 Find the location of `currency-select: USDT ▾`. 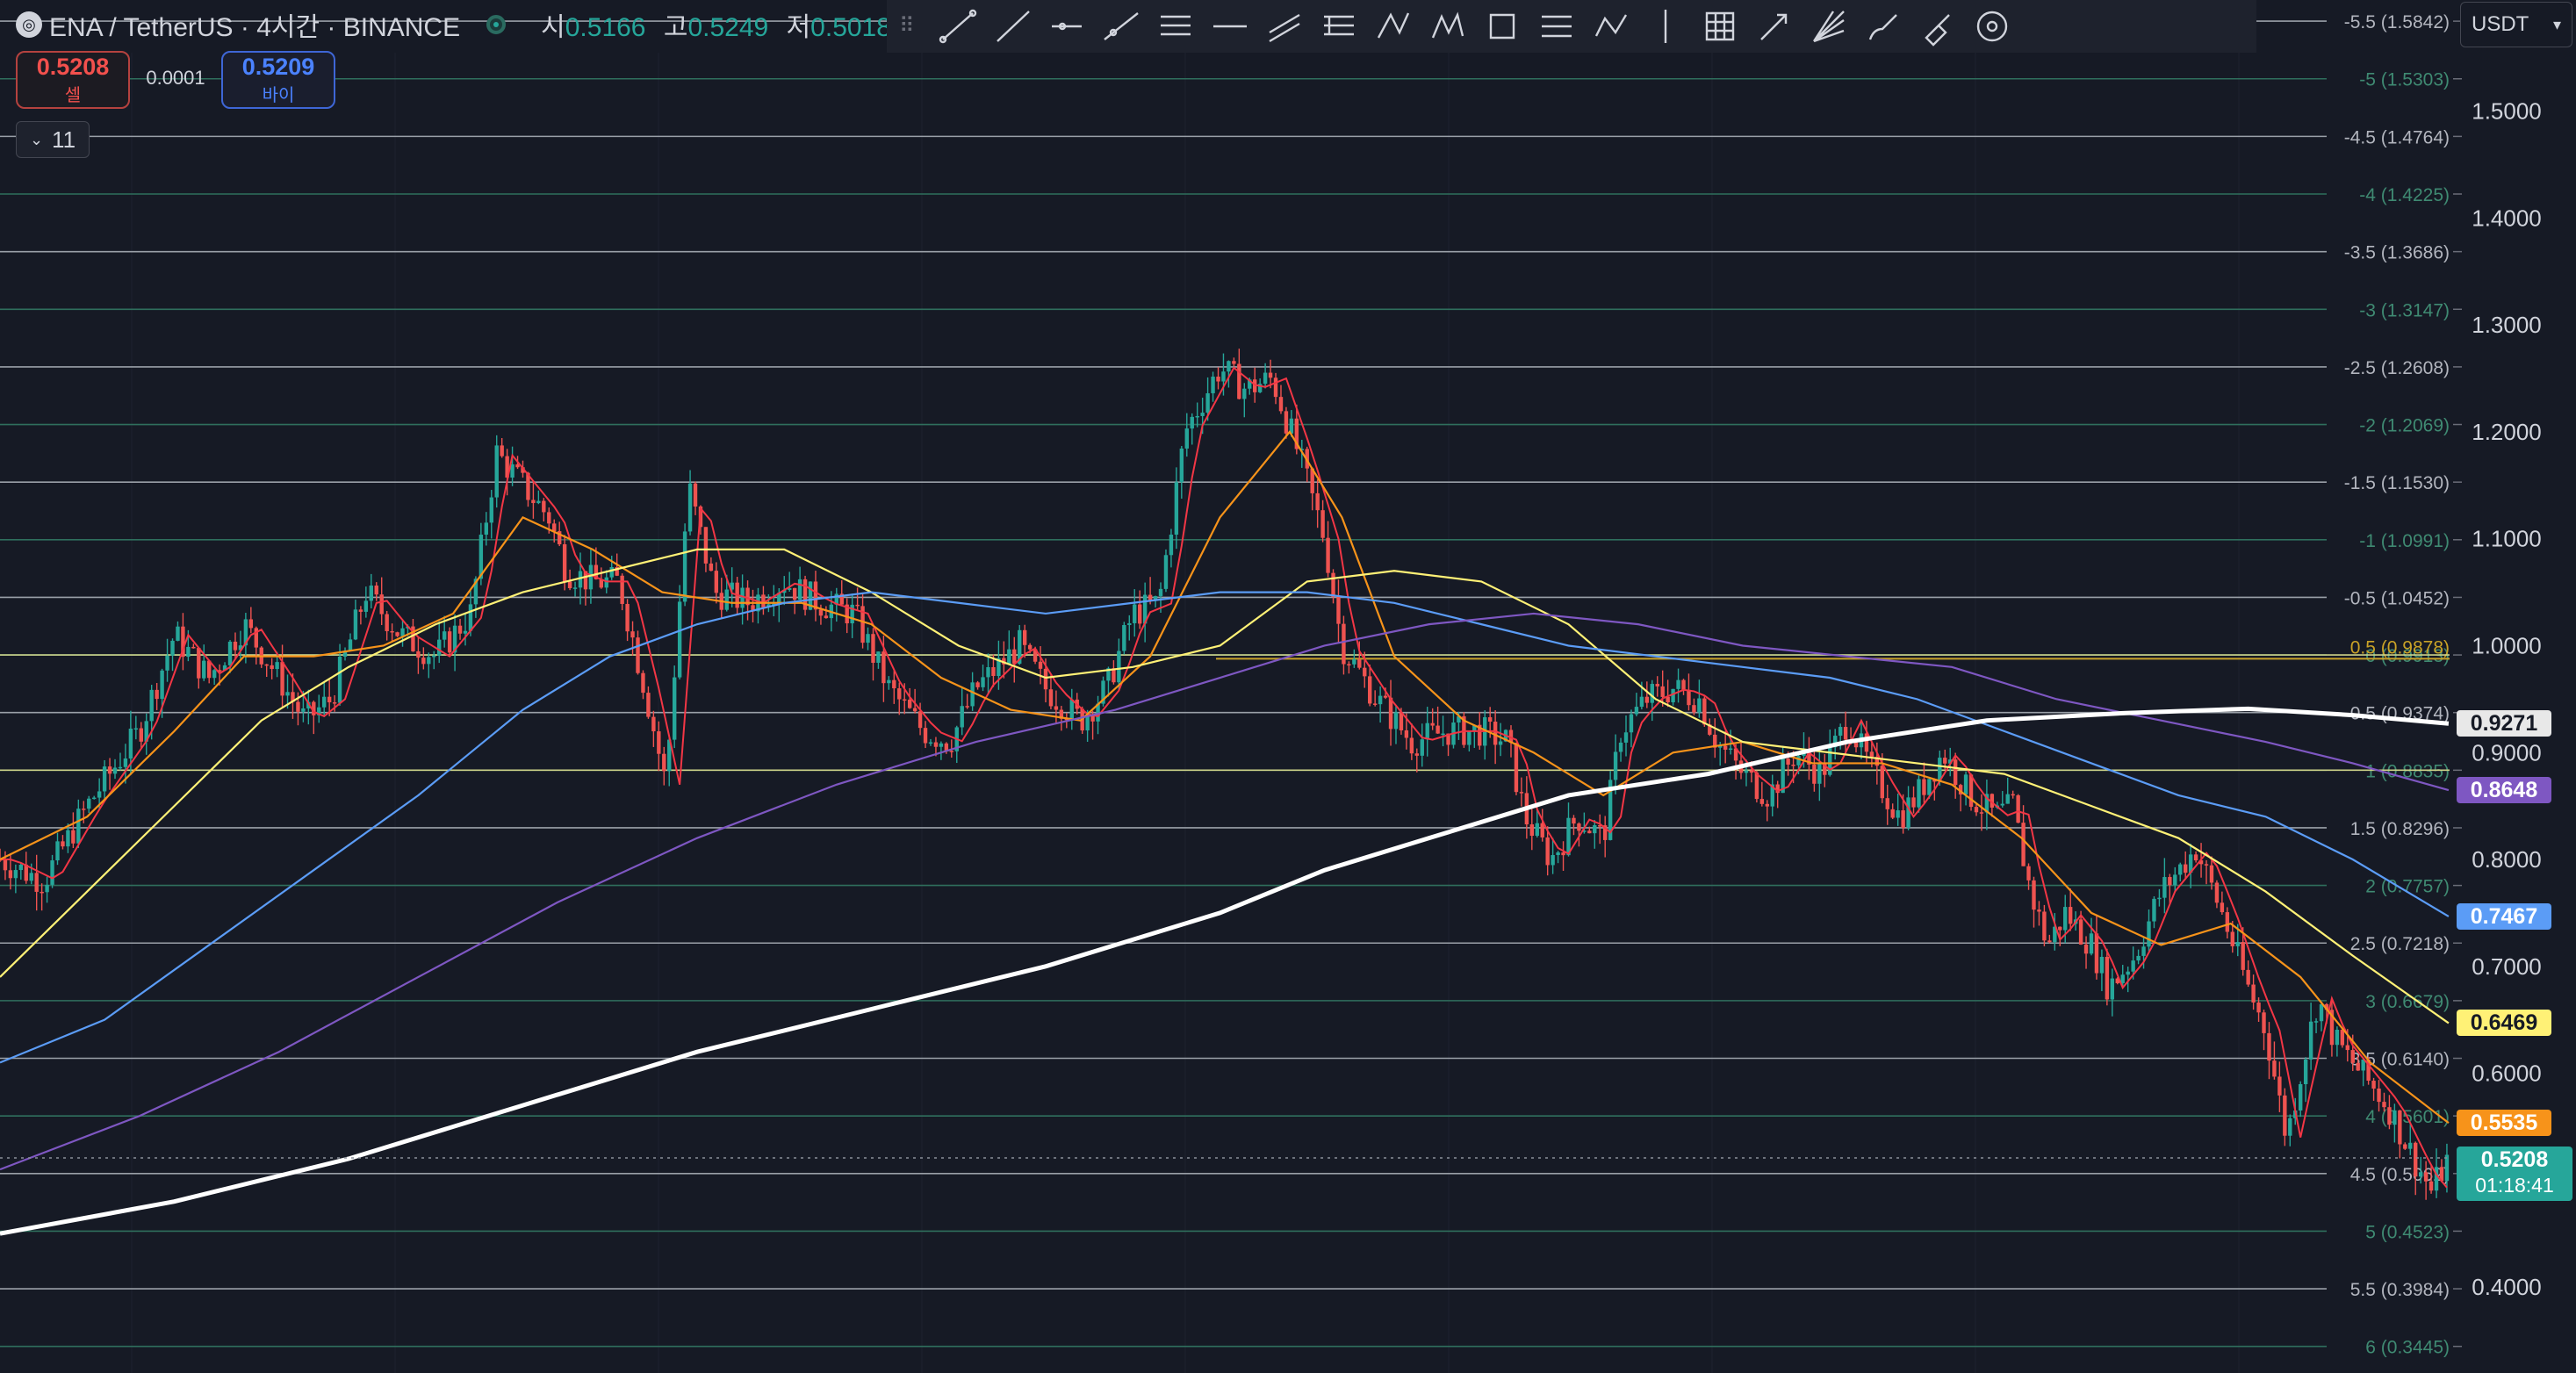

currency-select: USDT ▾ is located at coordinates (2516, 24).